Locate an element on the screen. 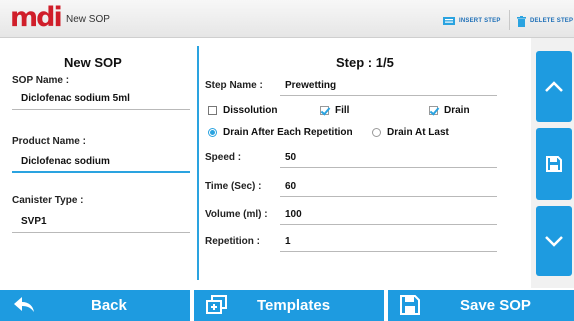 The width and height of the screenshot is (574, 321). repetition-value: 1 is located at coordinates (288, 241).